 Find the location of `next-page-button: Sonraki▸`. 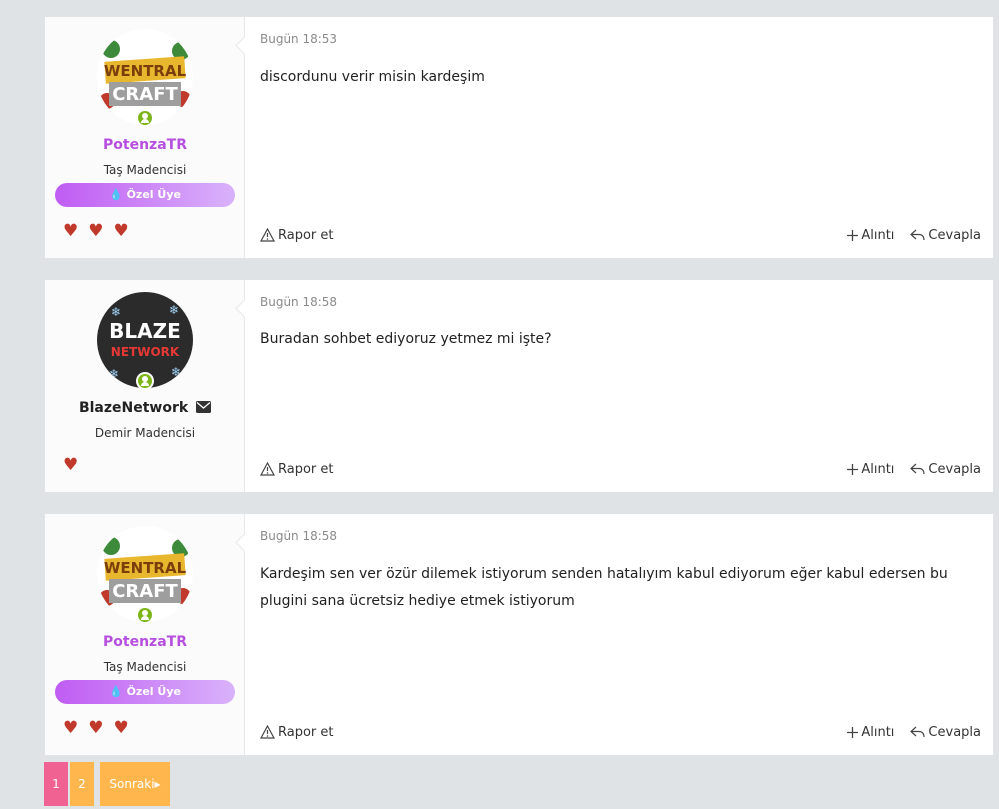

next-page-button: Sonraki▸ is located at coordinates (135, 784).